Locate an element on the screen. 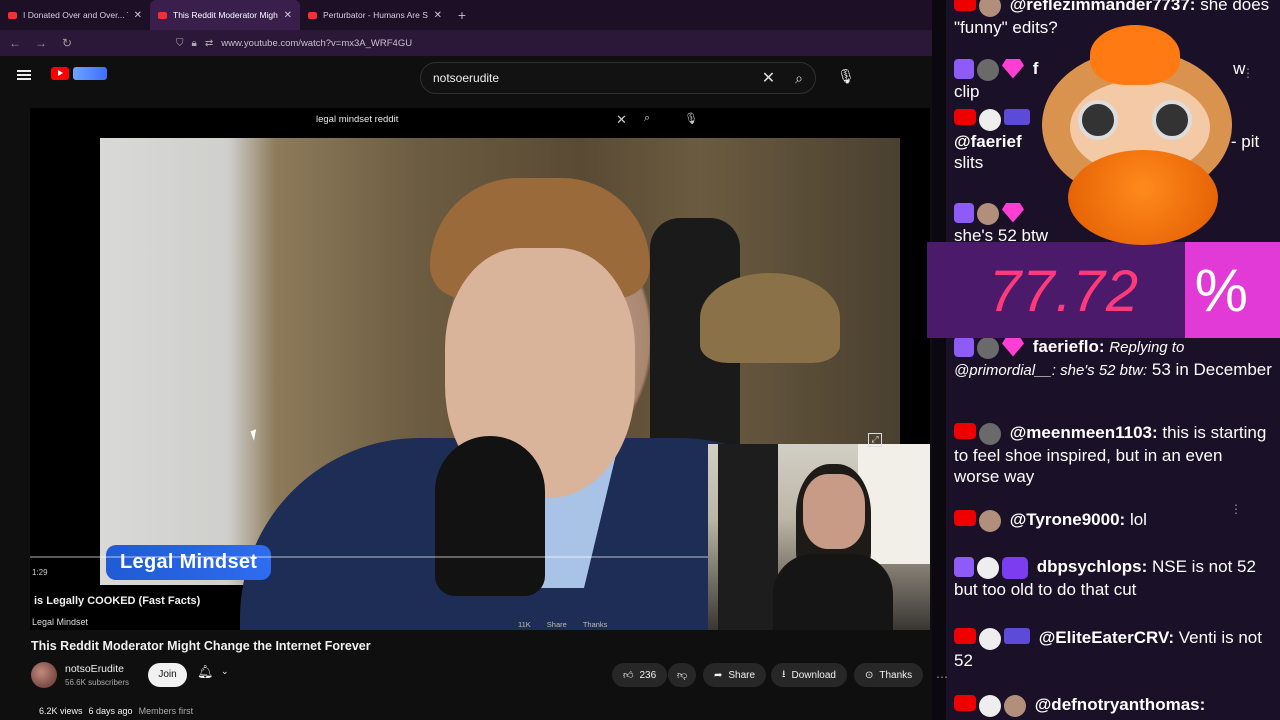 This screenshot has width=1280, height=720. share-label: Share is located at coordinates (742, 675).